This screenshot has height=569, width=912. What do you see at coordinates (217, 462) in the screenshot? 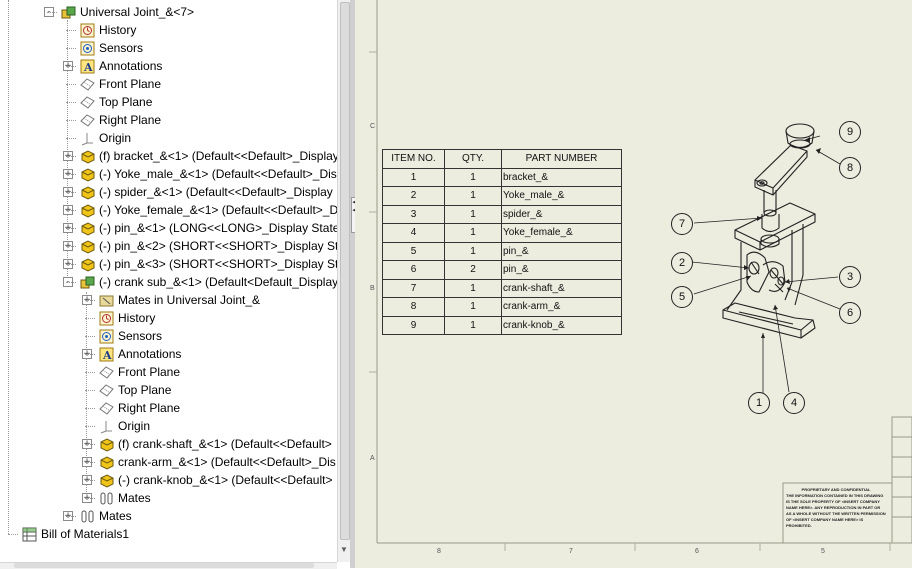
I see `tree-item: crank-arm_&<1> (Default<<Default>_Dis` at bounding box center [217, 462].